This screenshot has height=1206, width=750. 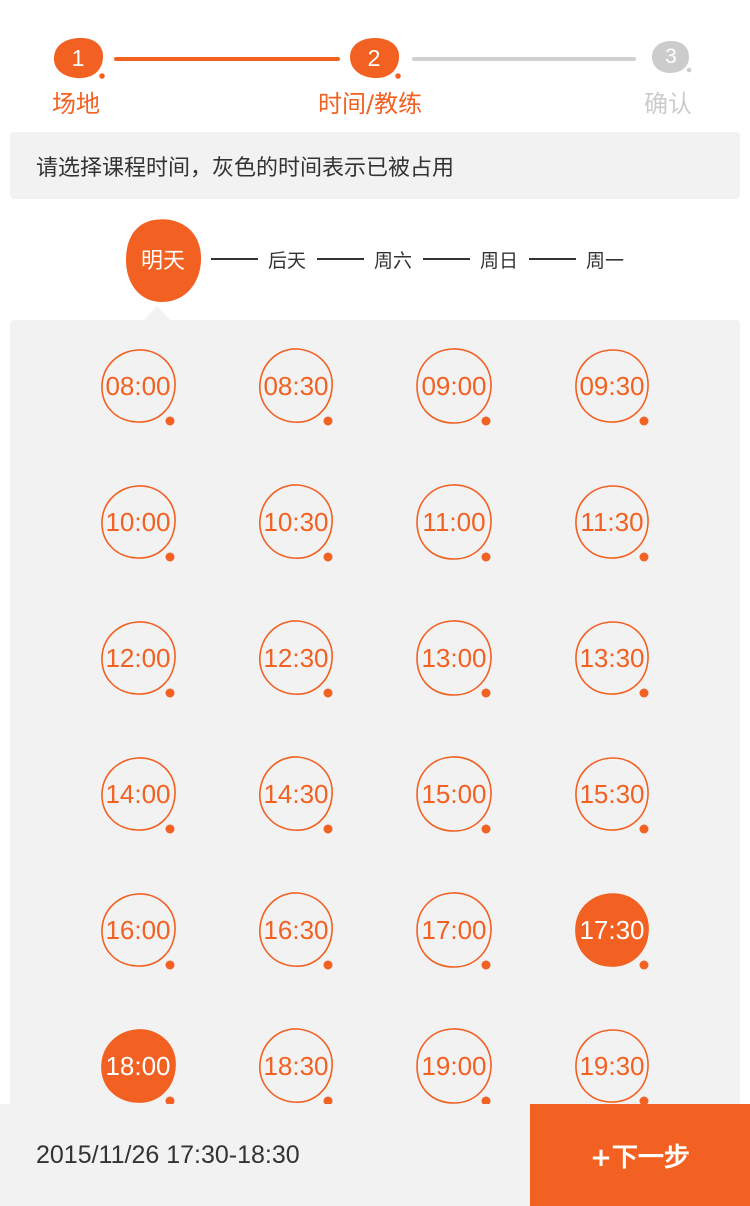 I want to click on time-slot: 18:30, so click(x=298, y=1068).